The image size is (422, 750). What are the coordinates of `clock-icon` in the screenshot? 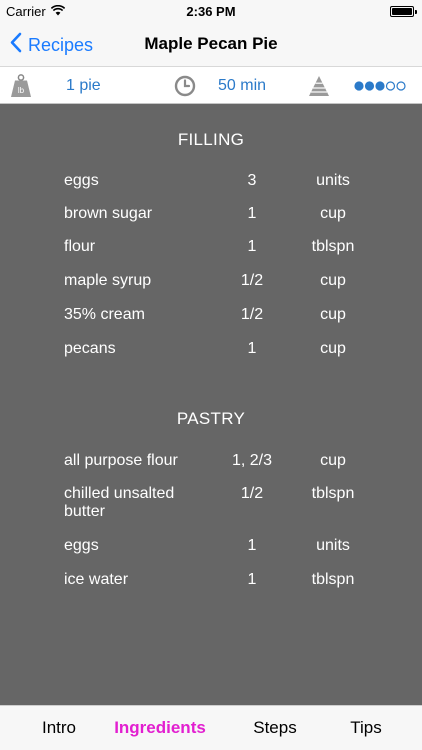 It's located at (185, 86).